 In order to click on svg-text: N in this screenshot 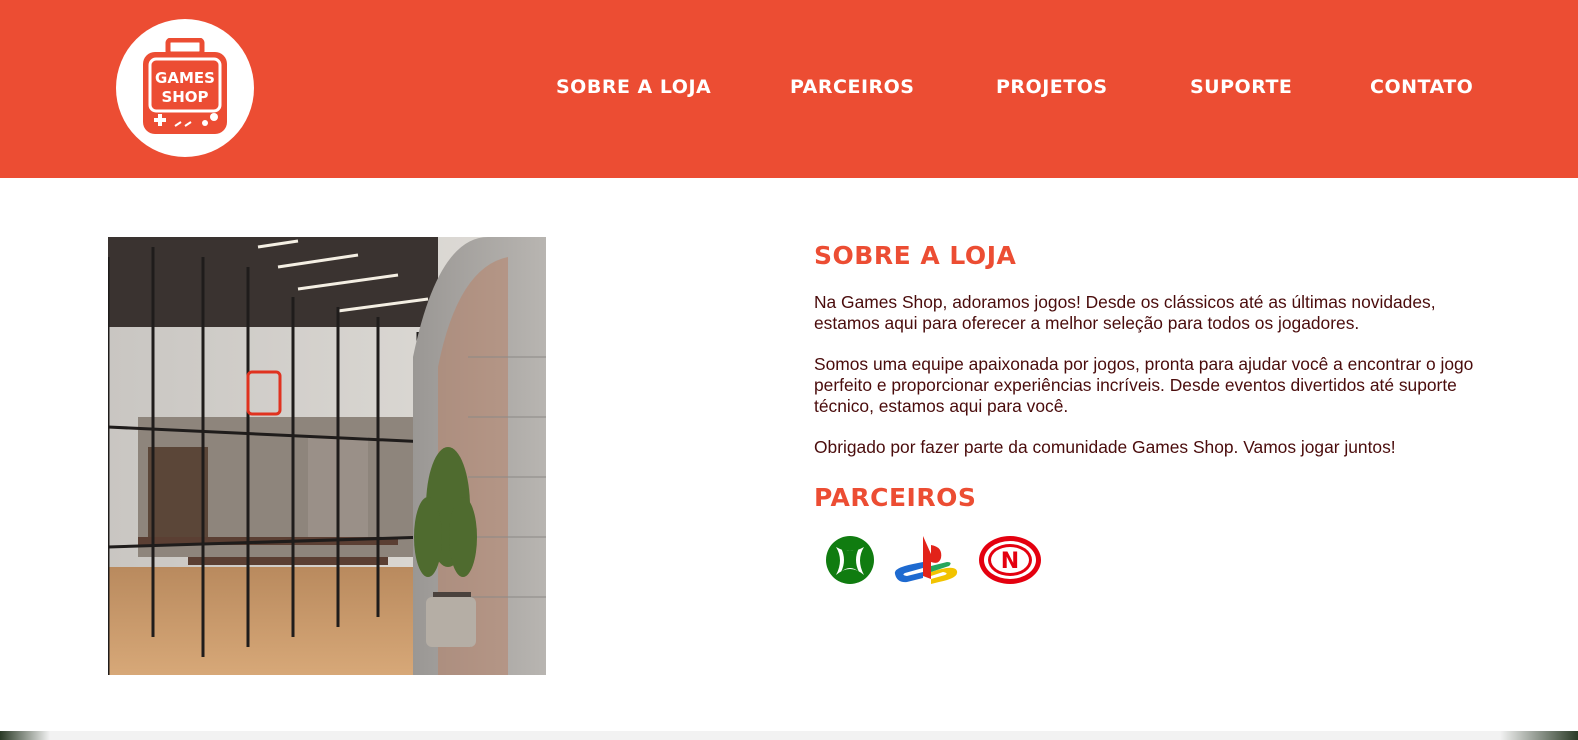, I will do `click(1010, 561)`.